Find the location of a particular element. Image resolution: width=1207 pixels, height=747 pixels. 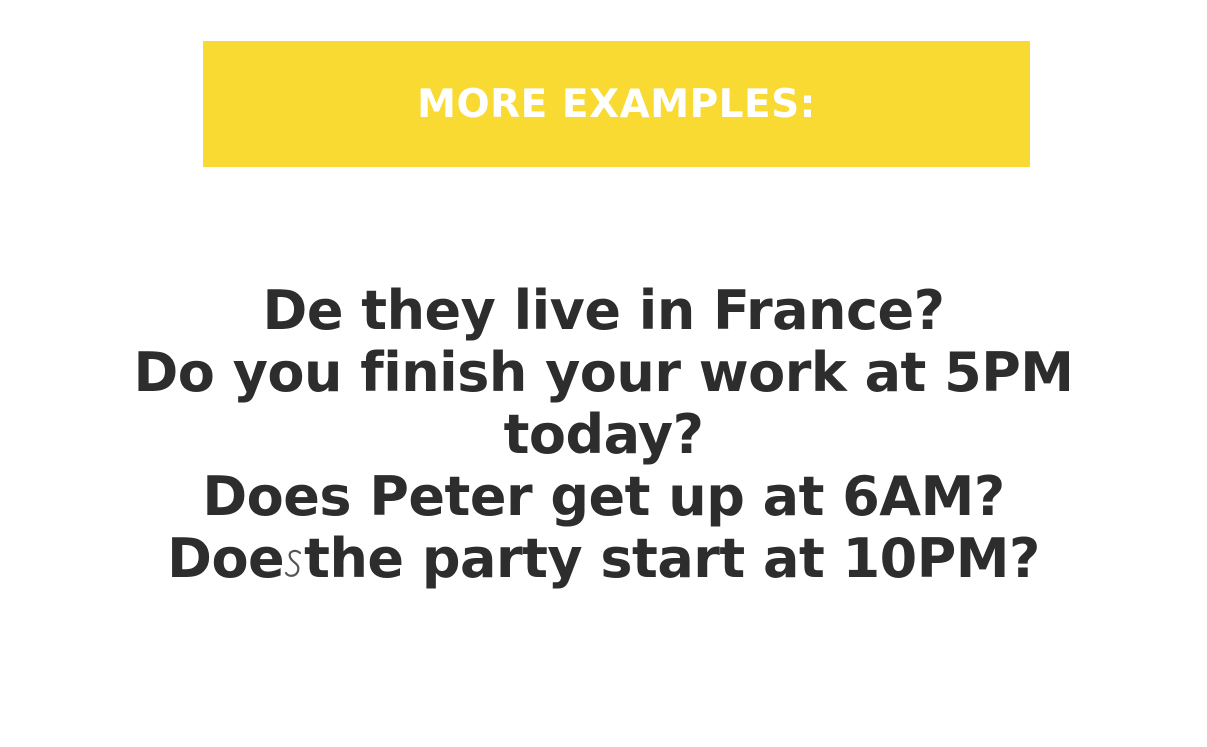

more-examples-banner: MORE EXAMPLES: is located at coordinates (616, 104).